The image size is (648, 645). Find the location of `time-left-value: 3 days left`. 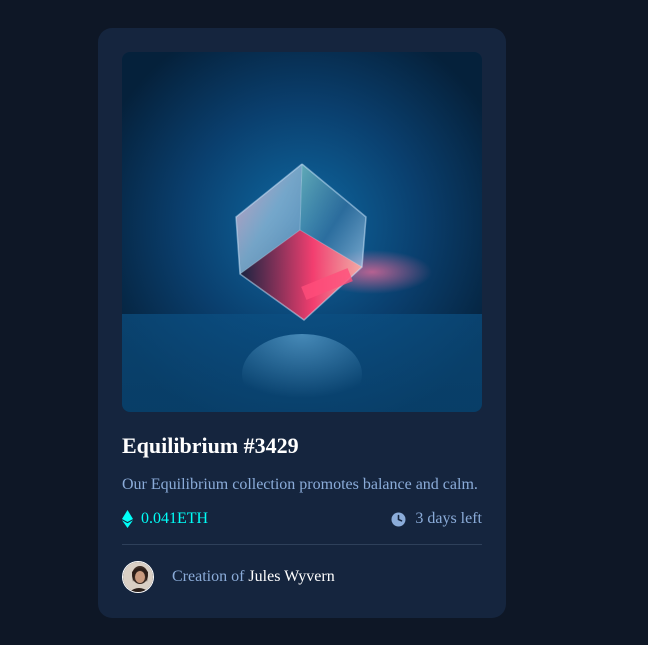

time-left-value: 3 days left is located at coordinates (448, 518).